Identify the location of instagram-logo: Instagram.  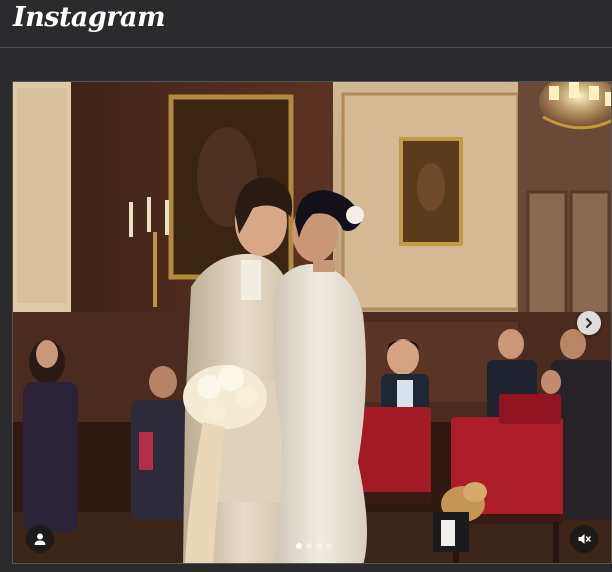
(89, 17).